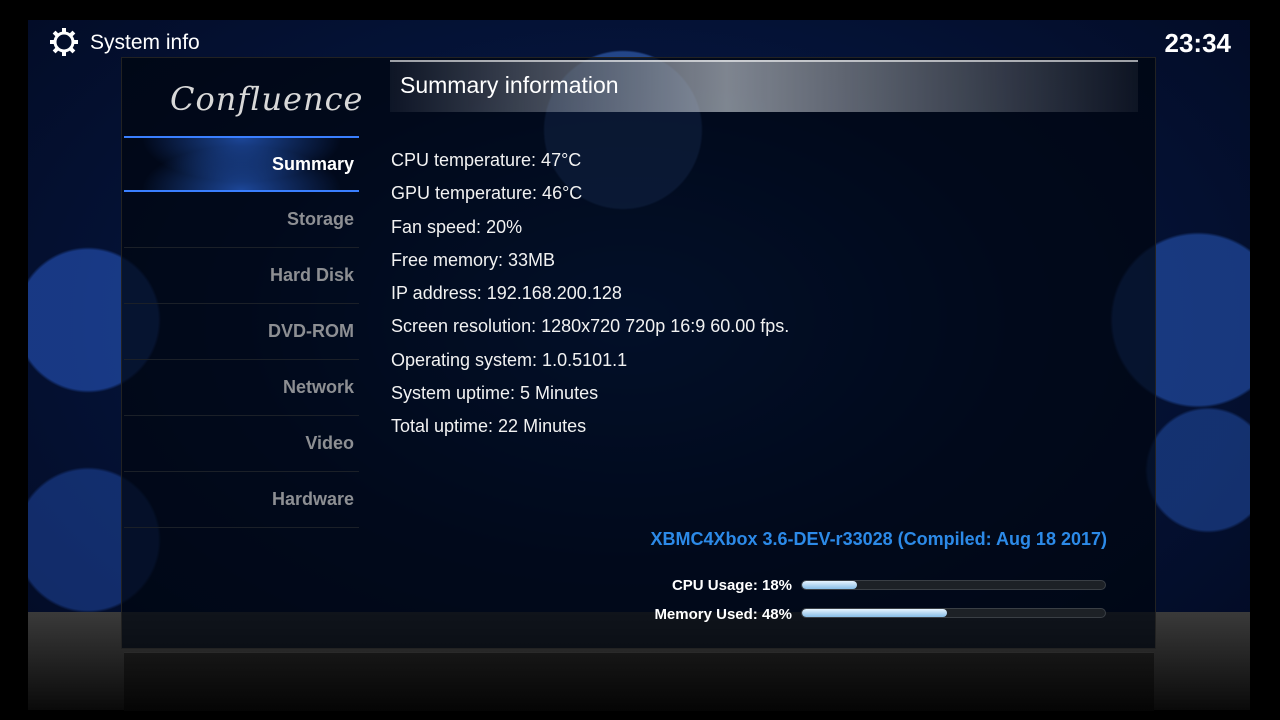  I want to click on page-title: Summary information, so click(509, 85).